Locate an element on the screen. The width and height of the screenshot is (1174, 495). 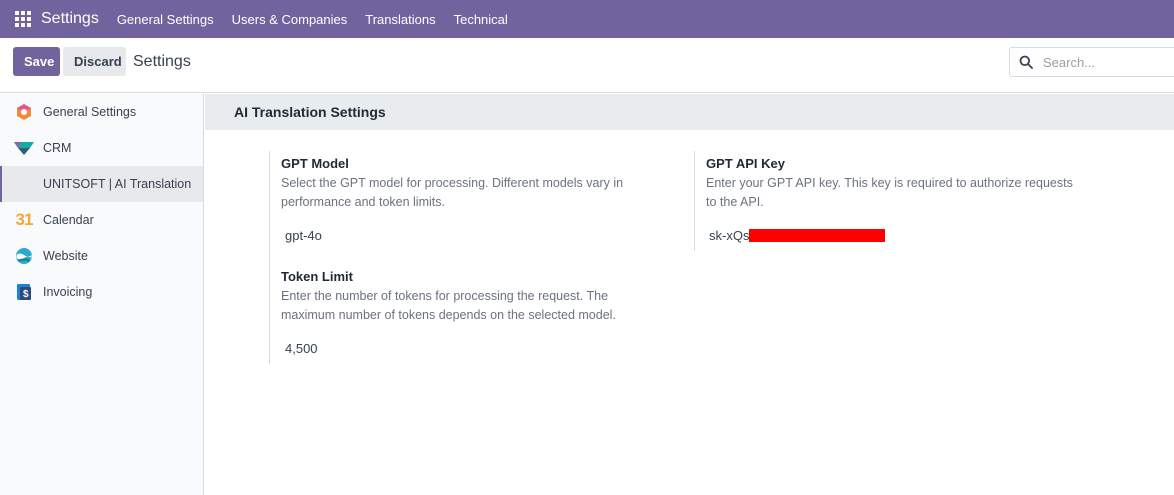
sidebar-item-label: UNITSOFT | AI Translation is located at coordinates (117, 184).